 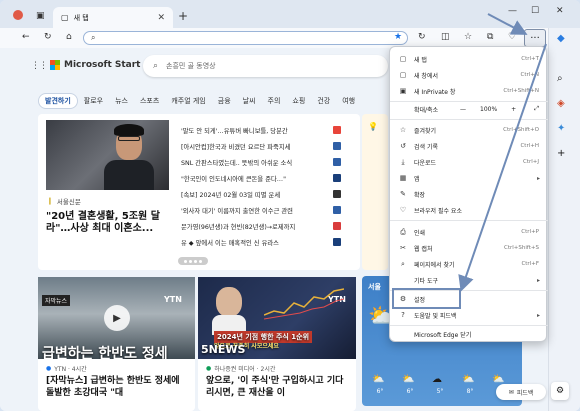 I want to click on address-bar: ⌕ ★, so click(x=245, y=38).